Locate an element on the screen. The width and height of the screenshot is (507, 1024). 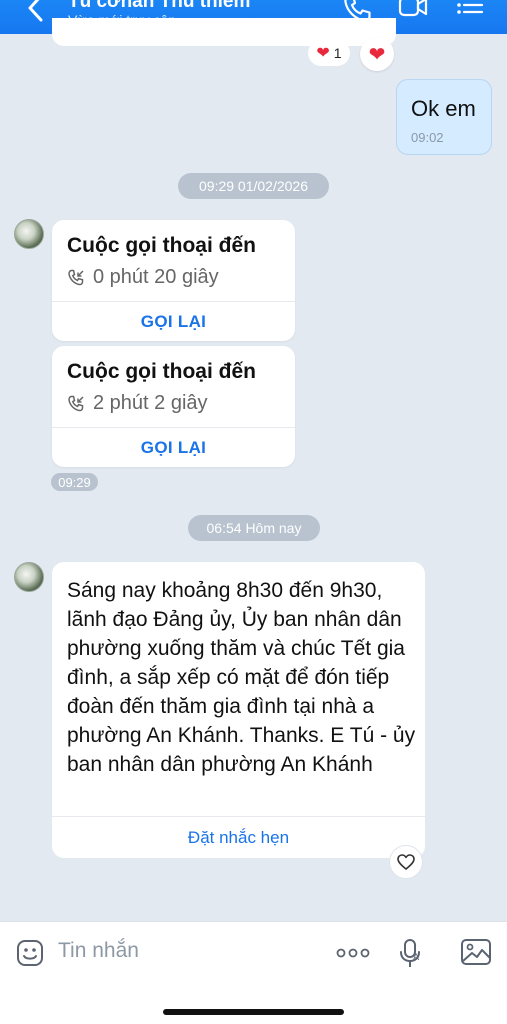
call-duration: 2 phút 2 giây is located at coordinates (150, 403).